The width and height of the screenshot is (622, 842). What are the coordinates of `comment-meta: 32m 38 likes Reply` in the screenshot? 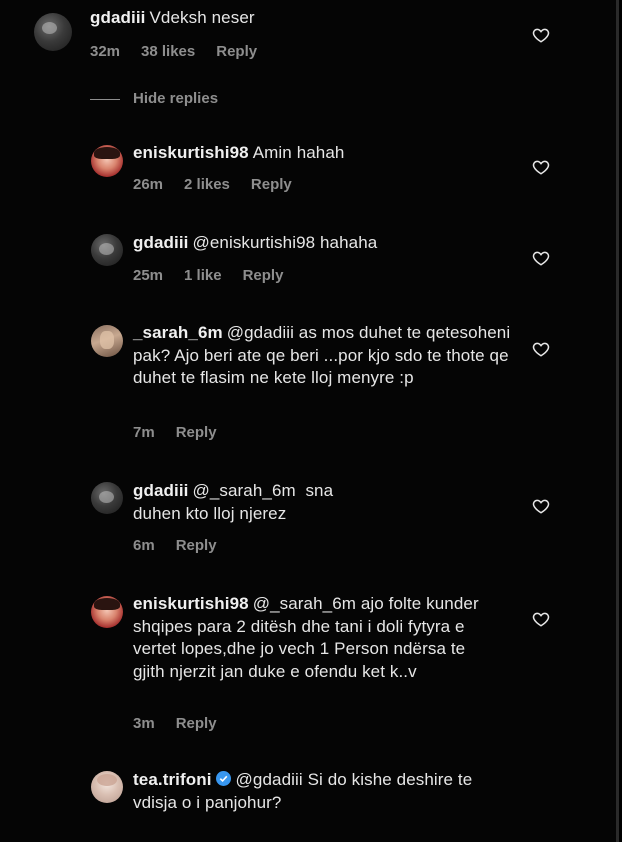 It's located at (184, 51).